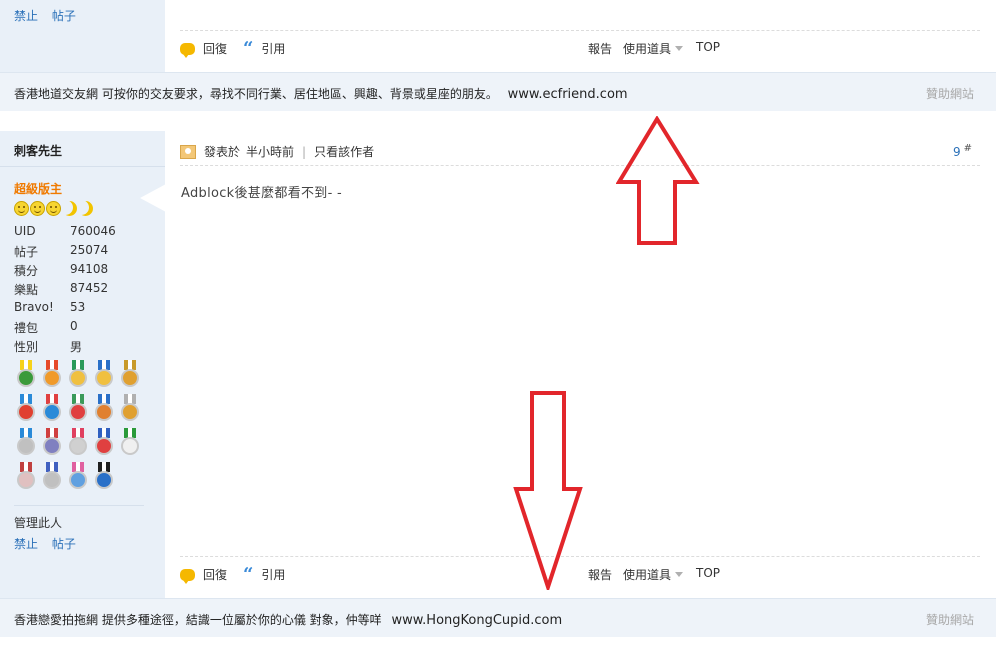  I want to click on quote-label: 引用, so click(273, 49).